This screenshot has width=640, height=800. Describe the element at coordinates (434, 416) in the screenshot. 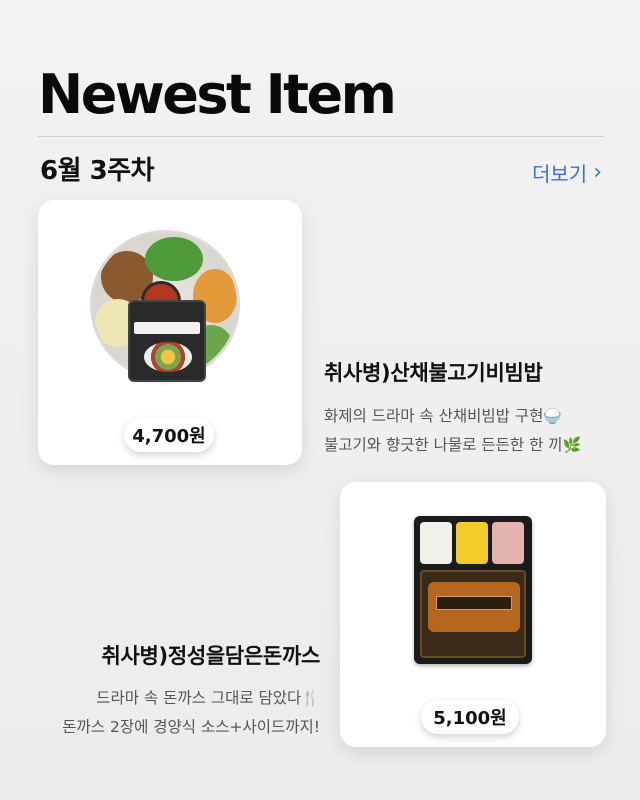

I see `desc-line: 화제의 드라마 속 산채비빔밥 구현` at that location.